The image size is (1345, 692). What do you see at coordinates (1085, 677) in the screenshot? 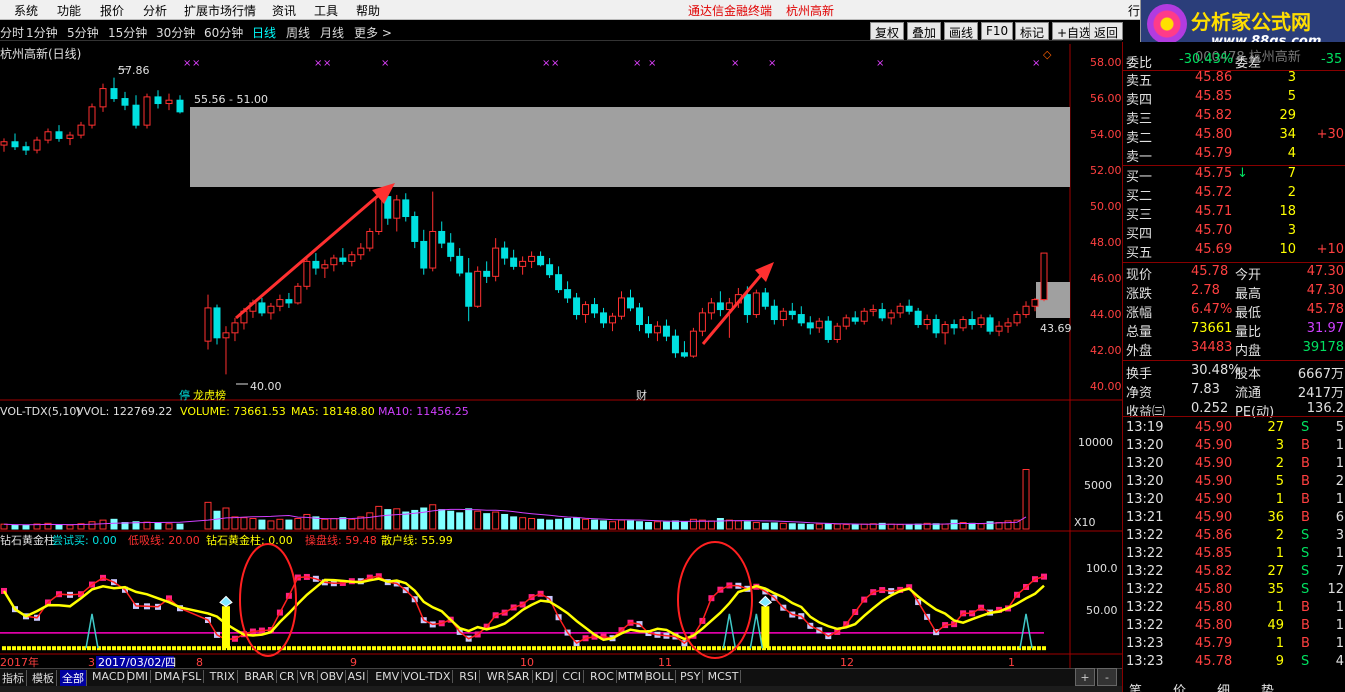
I see `scroll-left-button: +` at bounding box center [1085, 677].